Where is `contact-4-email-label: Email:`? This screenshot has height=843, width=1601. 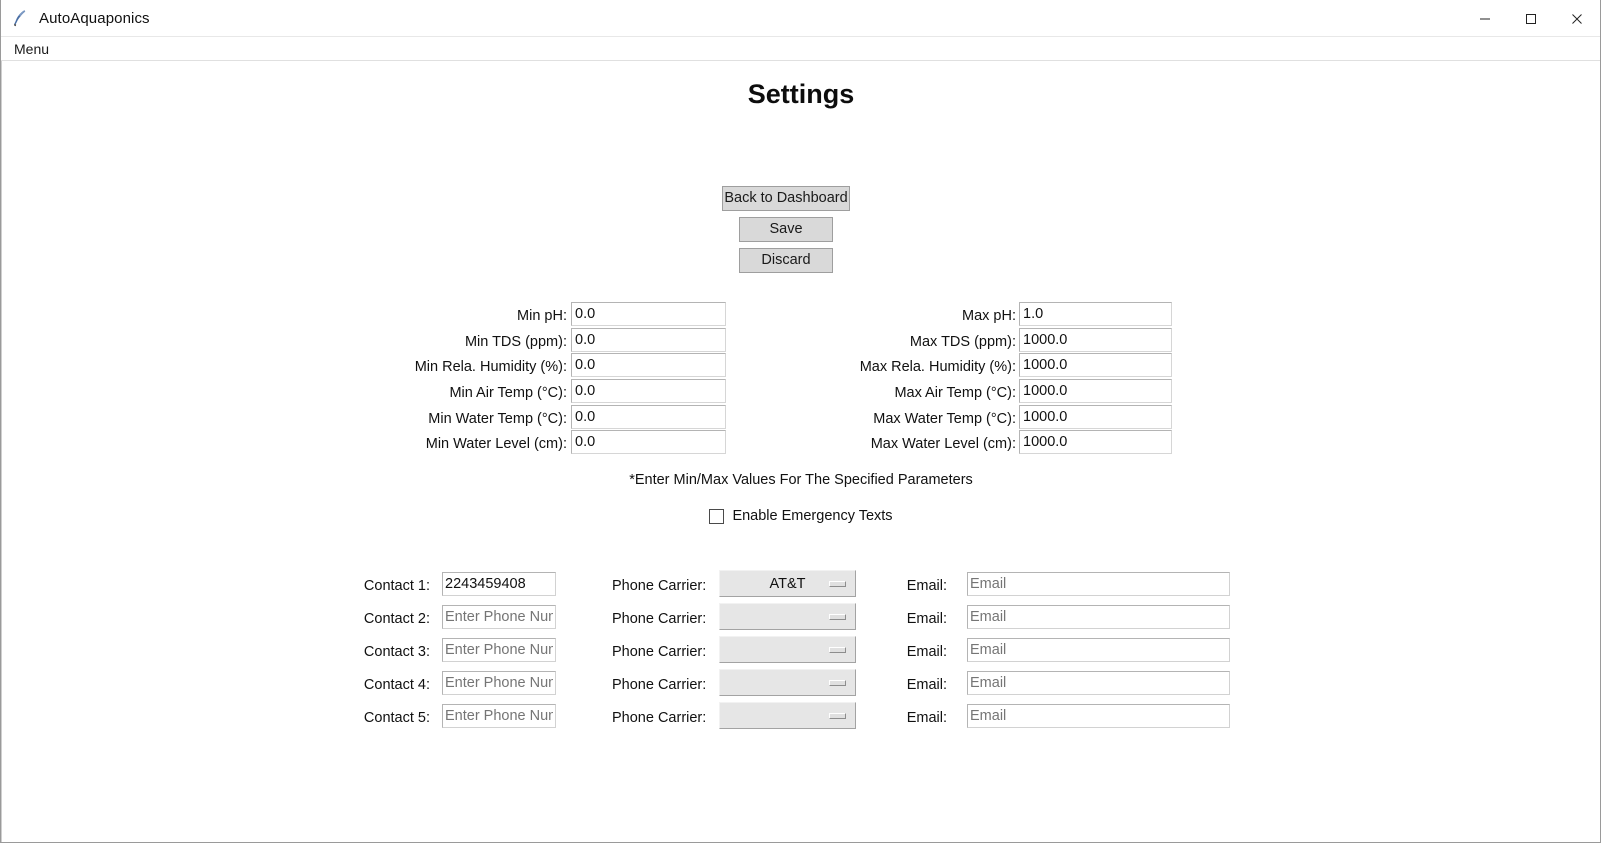 contact-4-email-label: Email: is located at coordinates (926, 685).